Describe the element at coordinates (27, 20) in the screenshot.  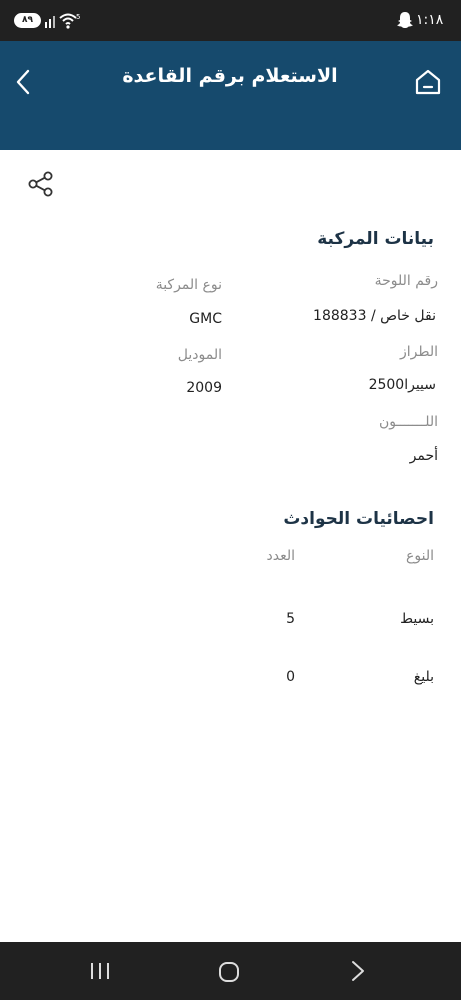
I see `battery-icon: ٨٩` at that location.